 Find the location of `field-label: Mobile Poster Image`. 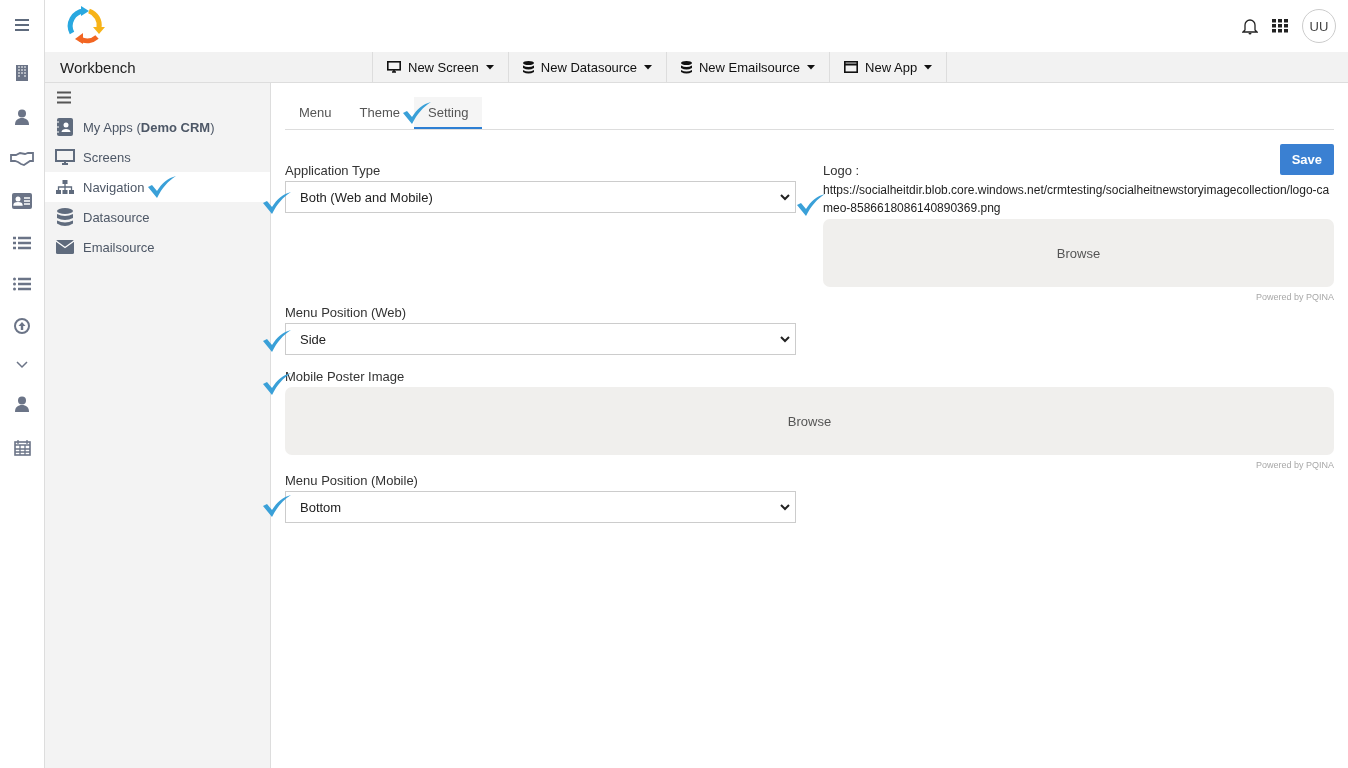

field-label: Mobile Poster Image is located at coordinates (345, 376).